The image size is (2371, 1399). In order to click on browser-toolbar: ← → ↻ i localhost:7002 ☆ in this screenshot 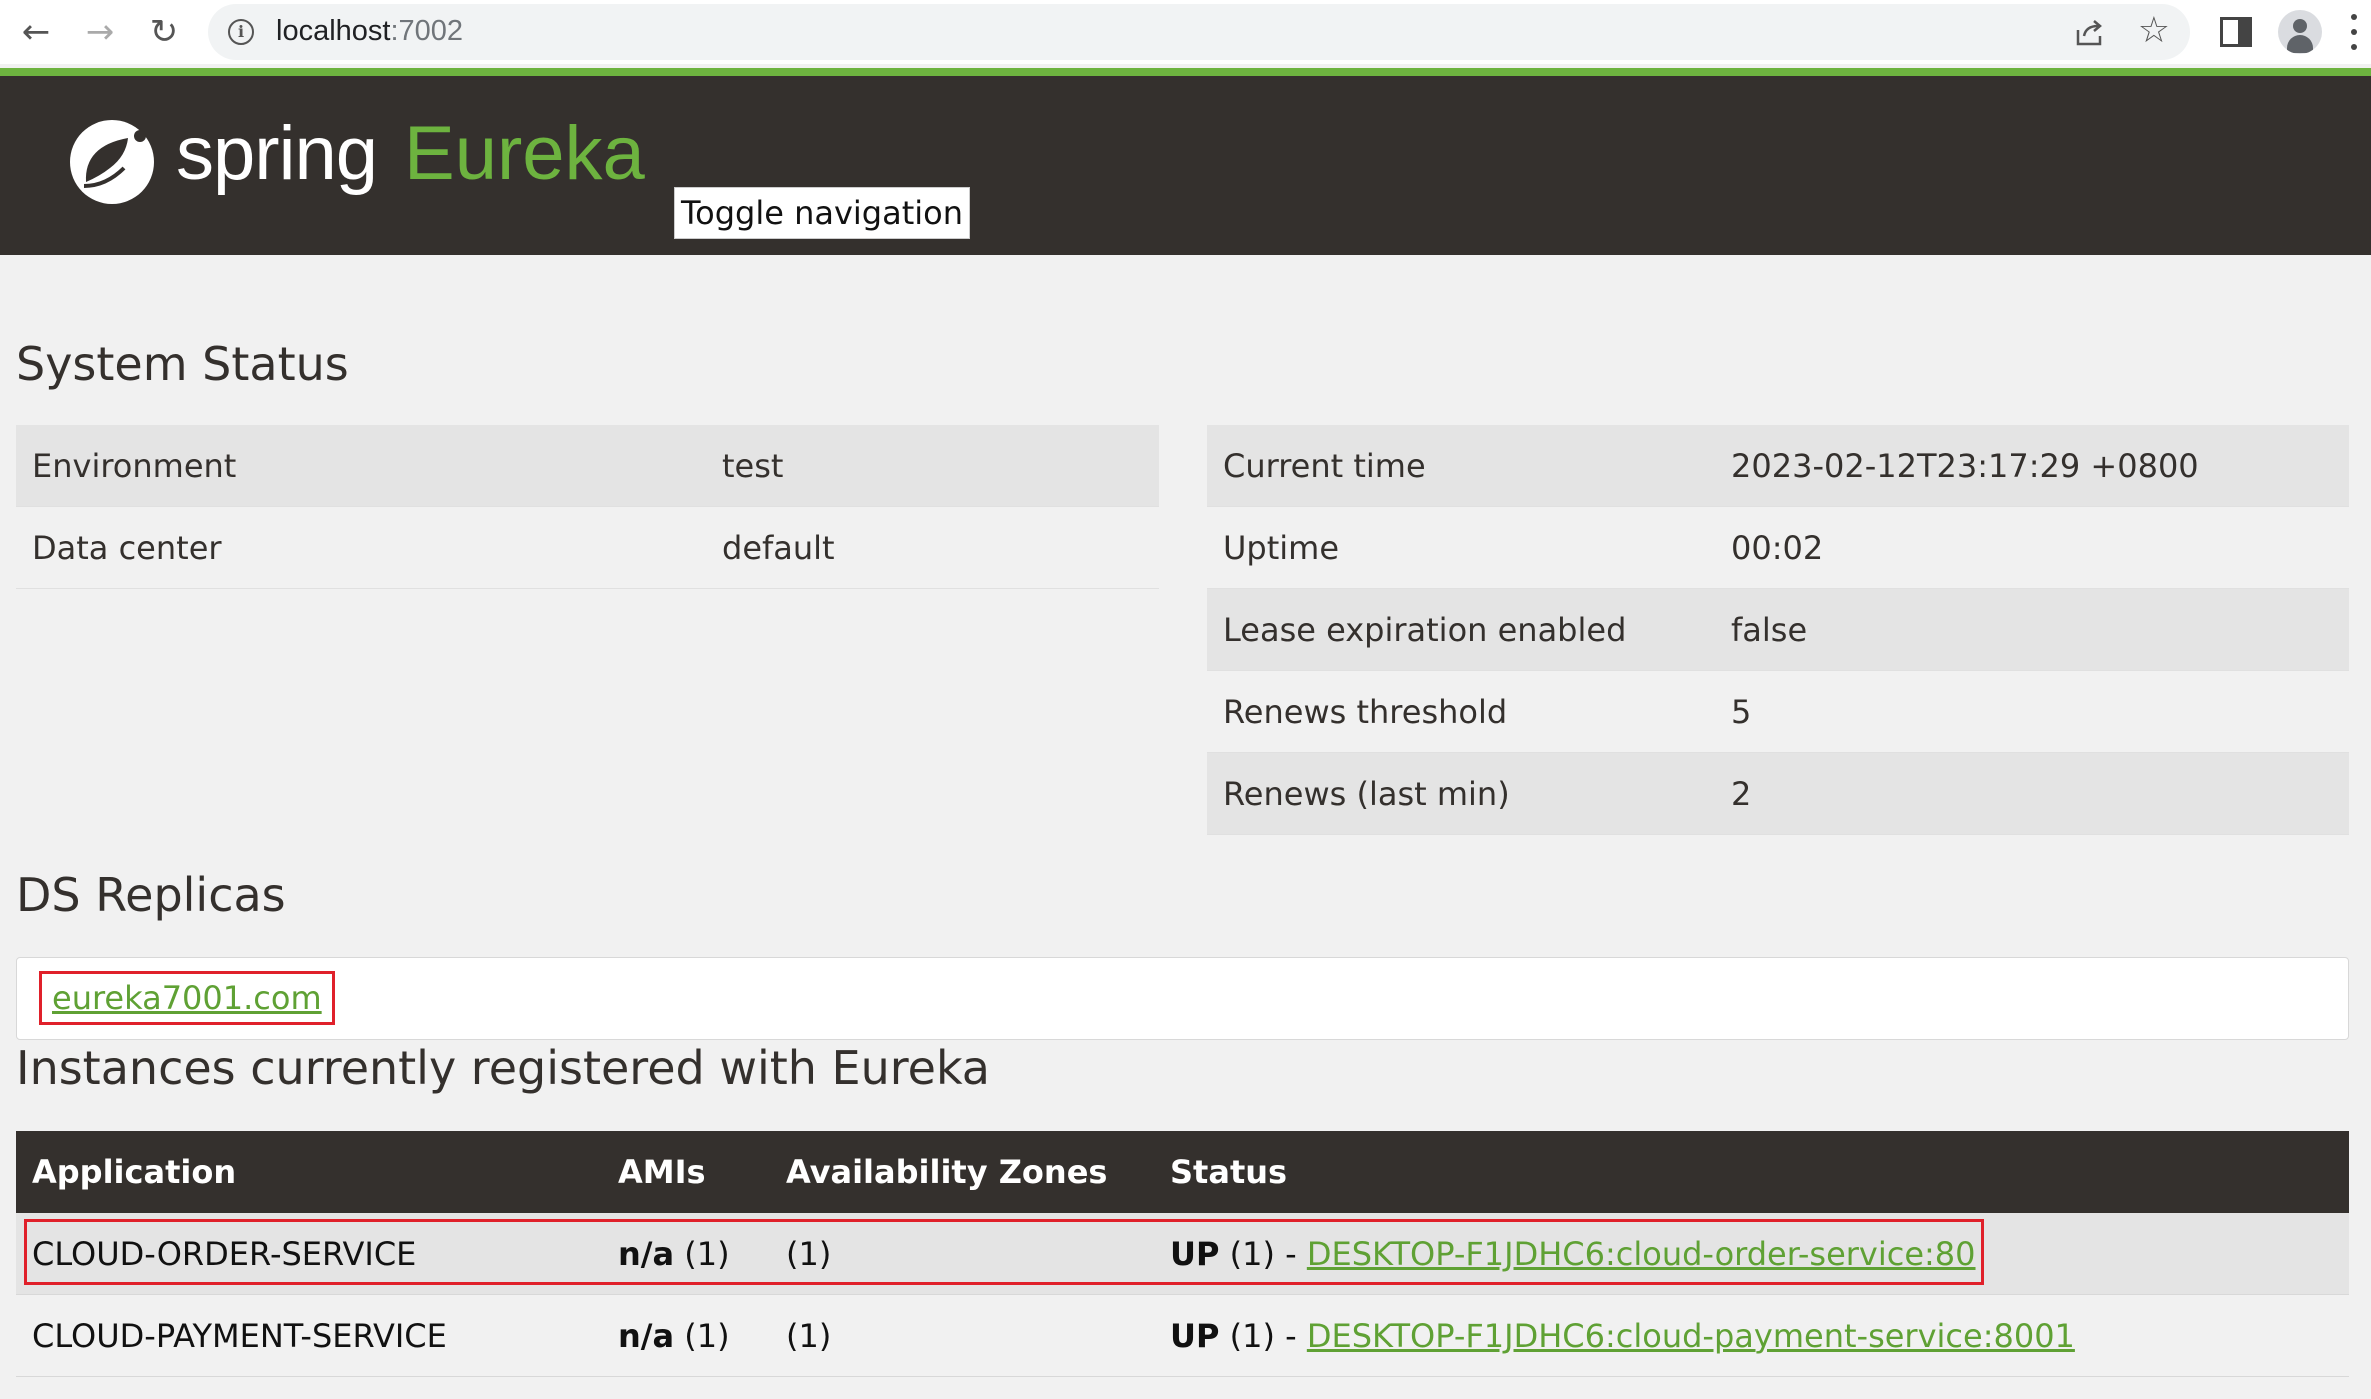, I will do `click(1185, 32)`.